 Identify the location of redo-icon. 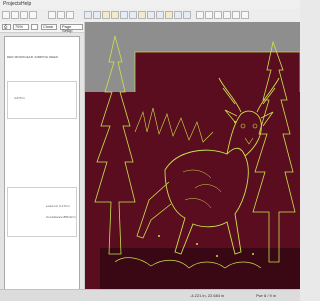
(61, 15).